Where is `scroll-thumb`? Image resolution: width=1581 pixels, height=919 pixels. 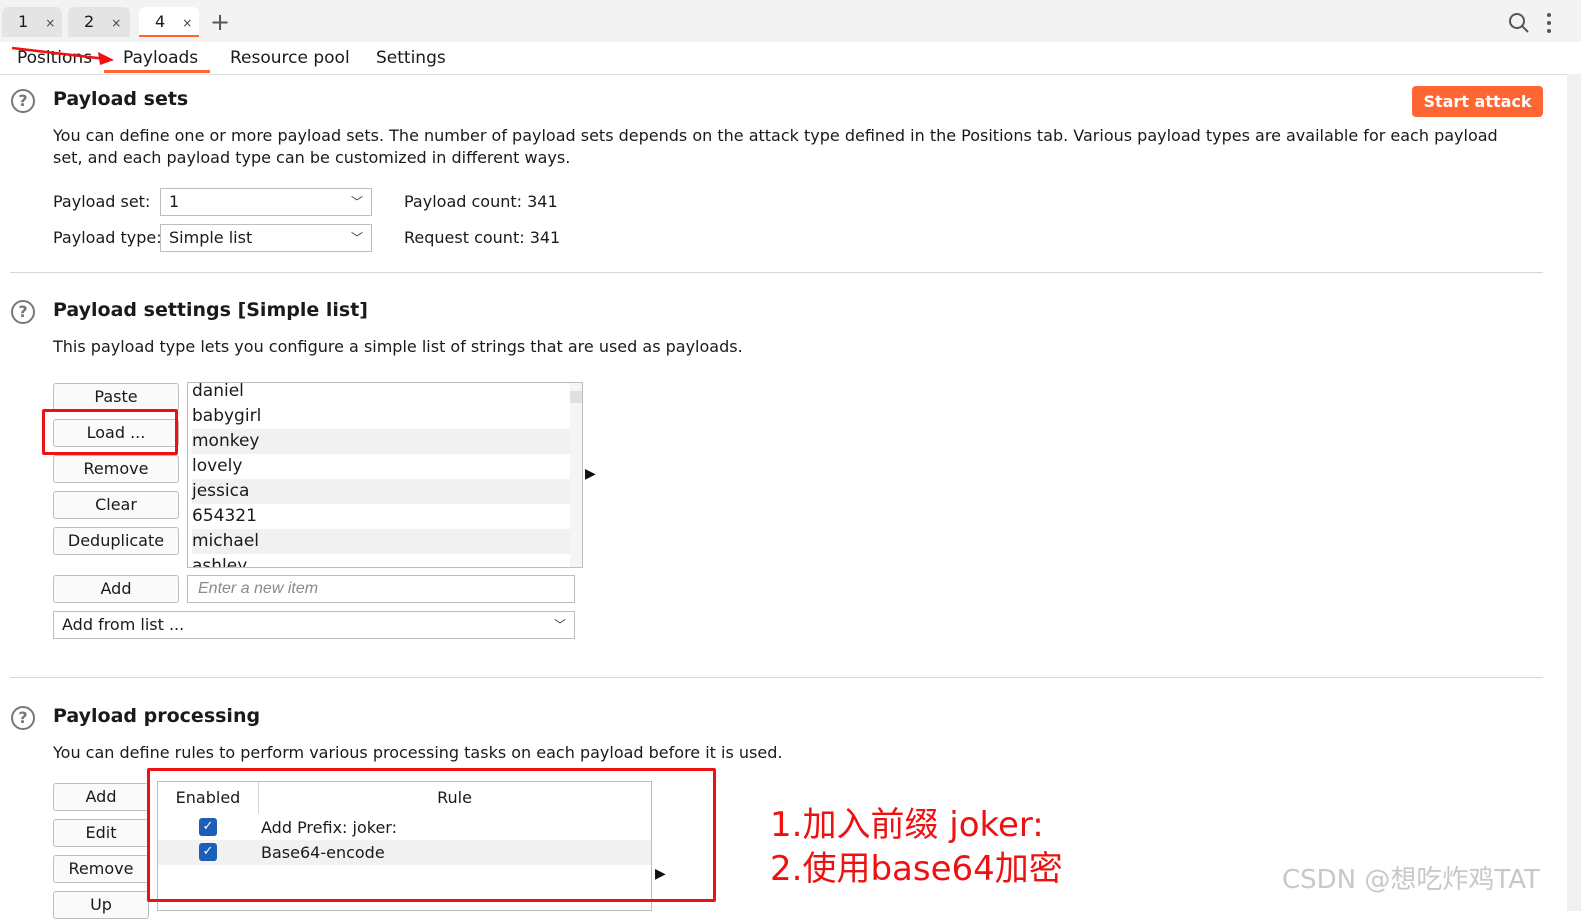
scroll-thumb is located at coordinates (576, 397).